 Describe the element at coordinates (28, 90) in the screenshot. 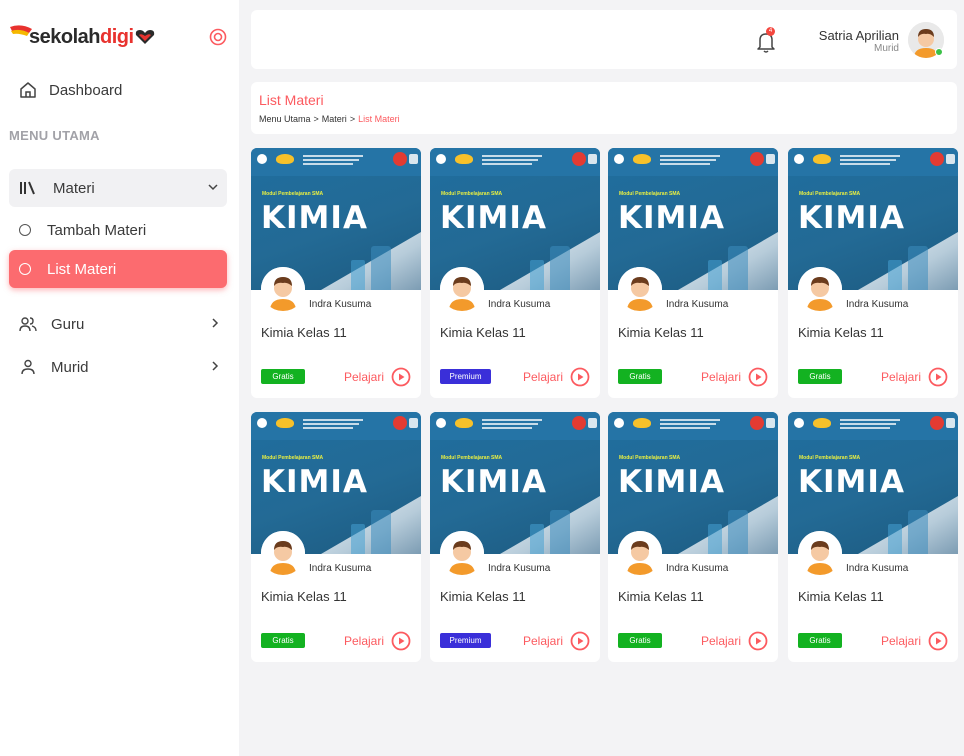

I see `home-icon` at that location.